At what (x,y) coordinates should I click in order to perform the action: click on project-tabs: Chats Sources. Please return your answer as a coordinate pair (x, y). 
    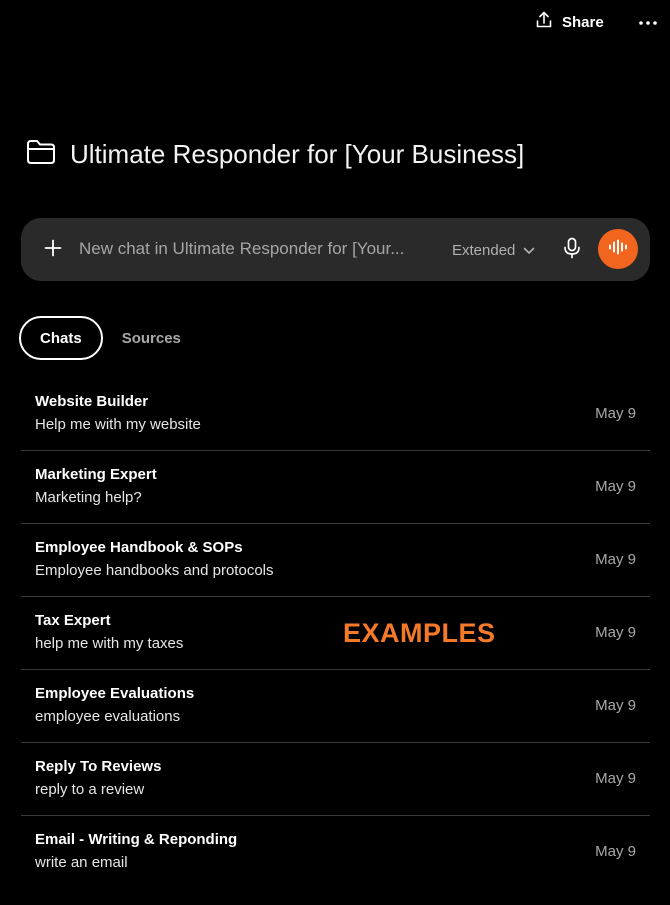
    Looking at the image, I should click on (109, 338).